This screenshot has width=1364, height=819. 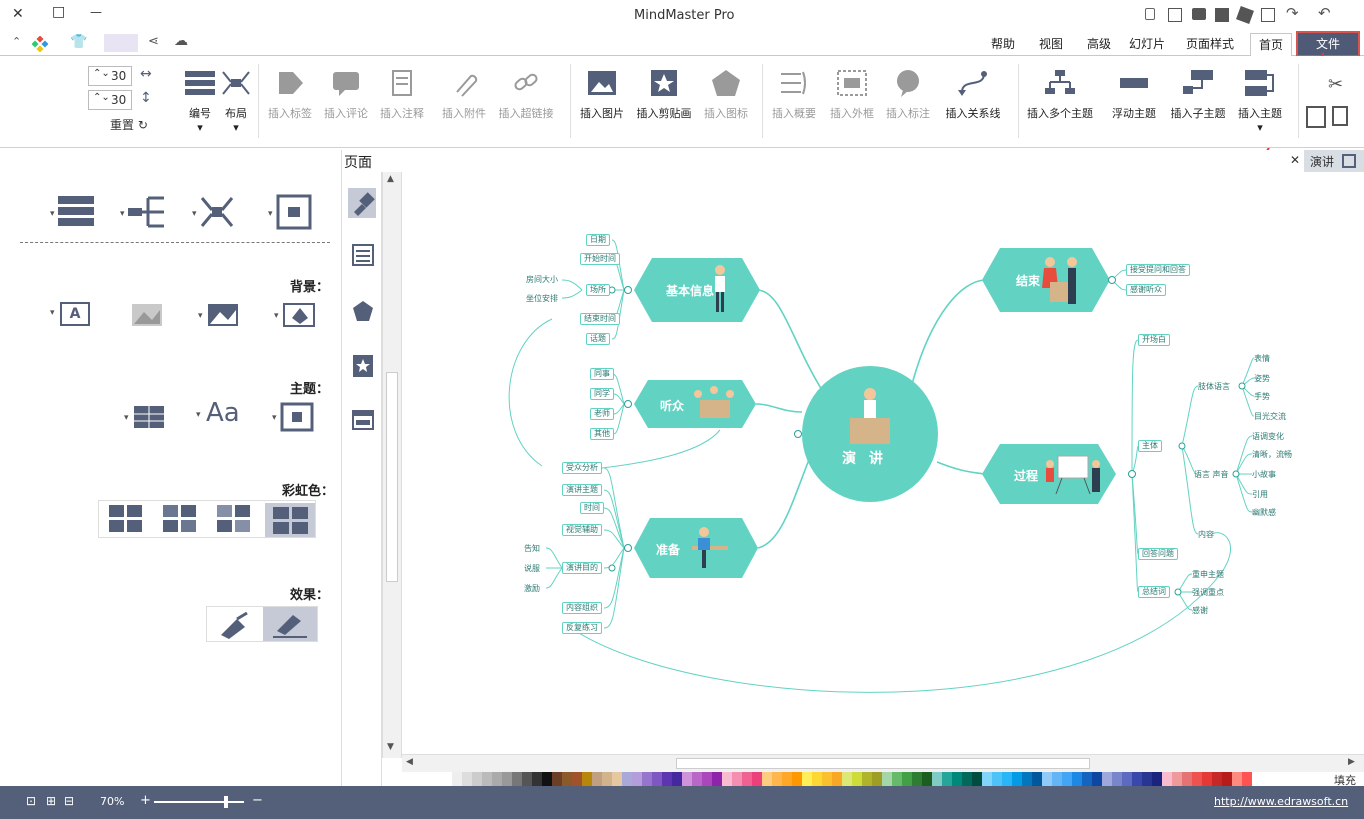 What do you see at coordinates (908, 95) in the screenshot?
I see `insert-callout-button: 插入标注` at bounding box center [908, 95].